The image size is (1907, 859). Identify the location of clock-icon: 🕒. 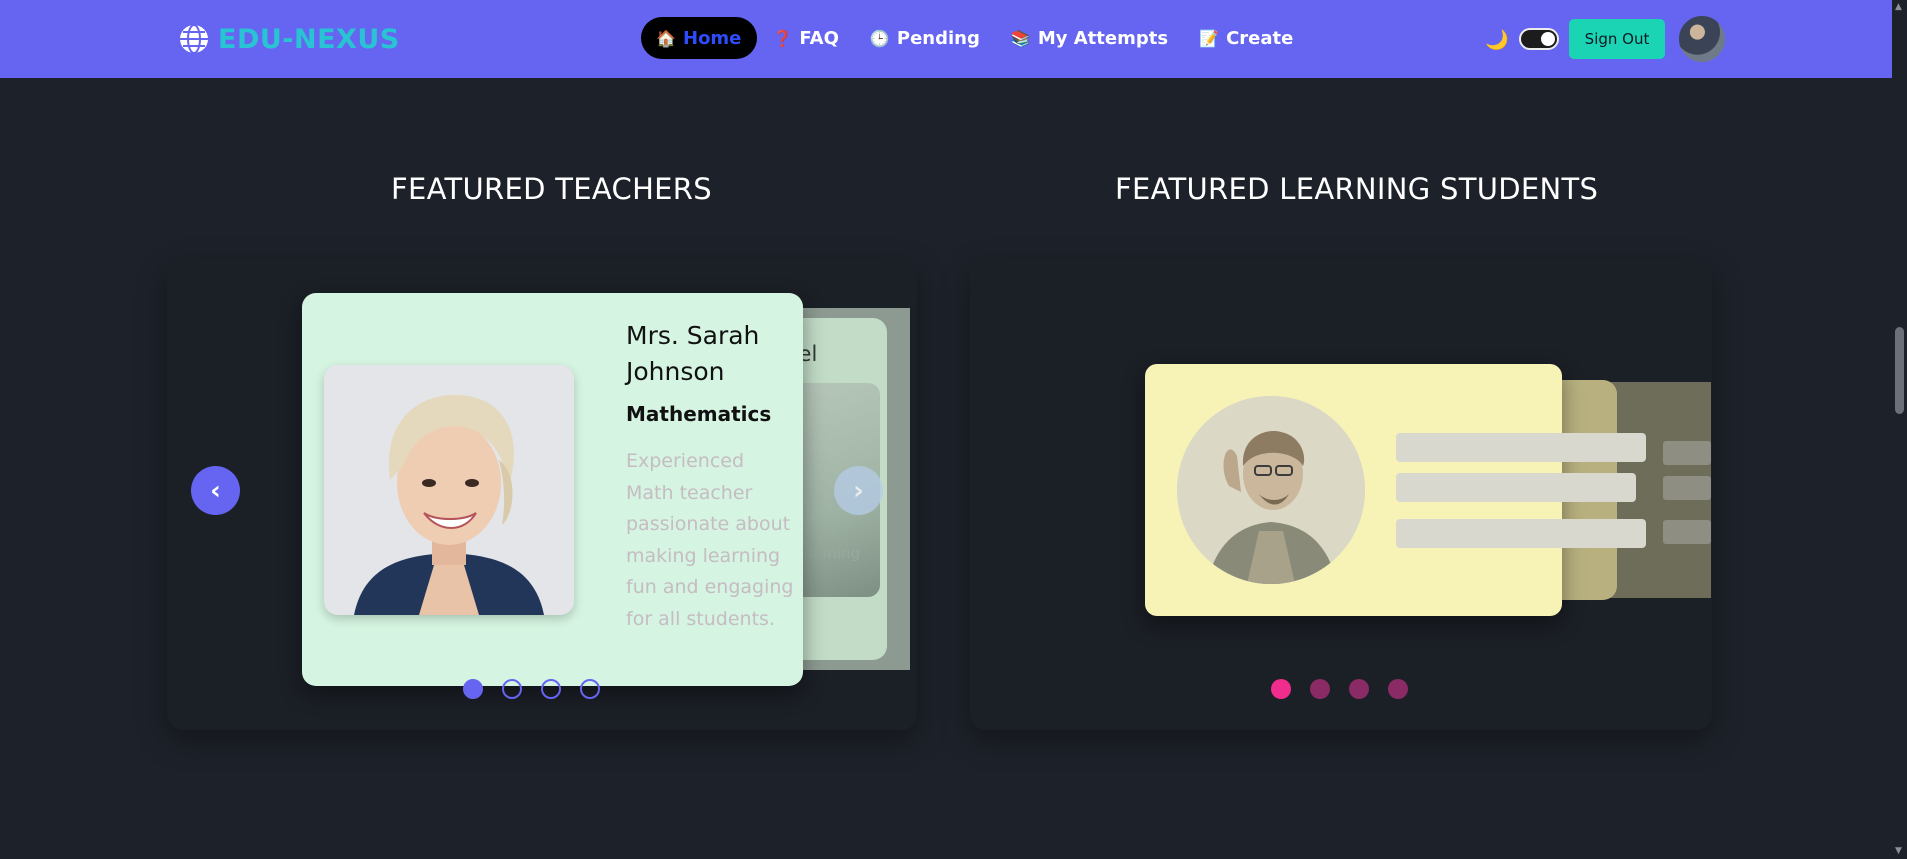
(879, 38).